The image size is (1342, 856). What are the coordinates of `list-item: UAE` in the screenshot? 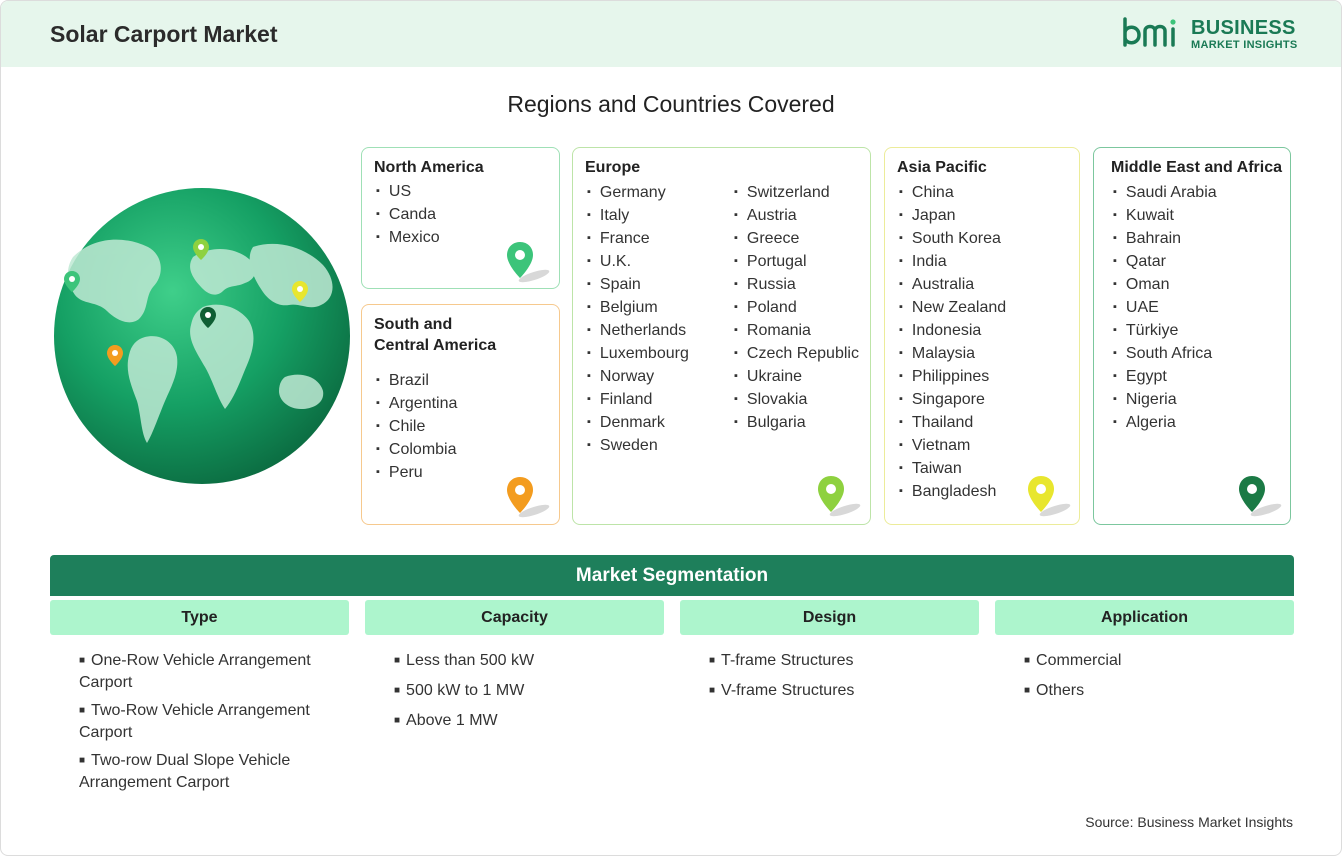 It's located at (1165, 308).